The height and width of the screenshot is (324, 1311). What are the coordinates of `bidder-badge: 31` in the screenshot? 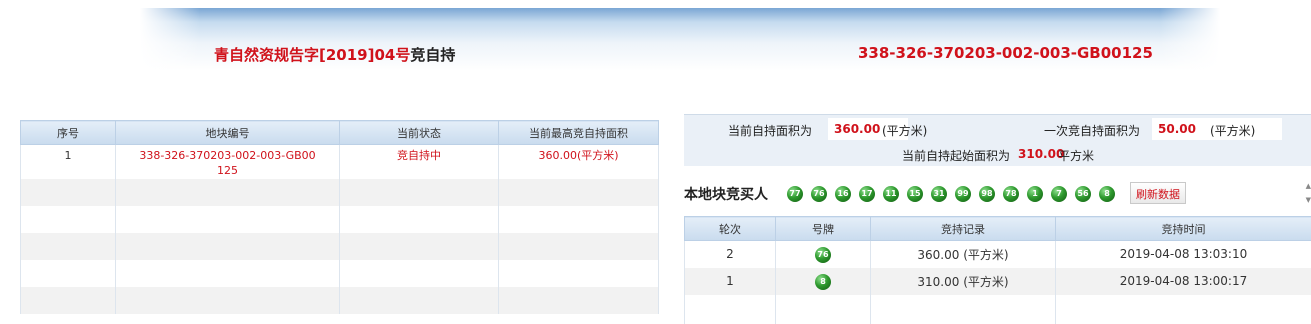 It's located at (939, 194).